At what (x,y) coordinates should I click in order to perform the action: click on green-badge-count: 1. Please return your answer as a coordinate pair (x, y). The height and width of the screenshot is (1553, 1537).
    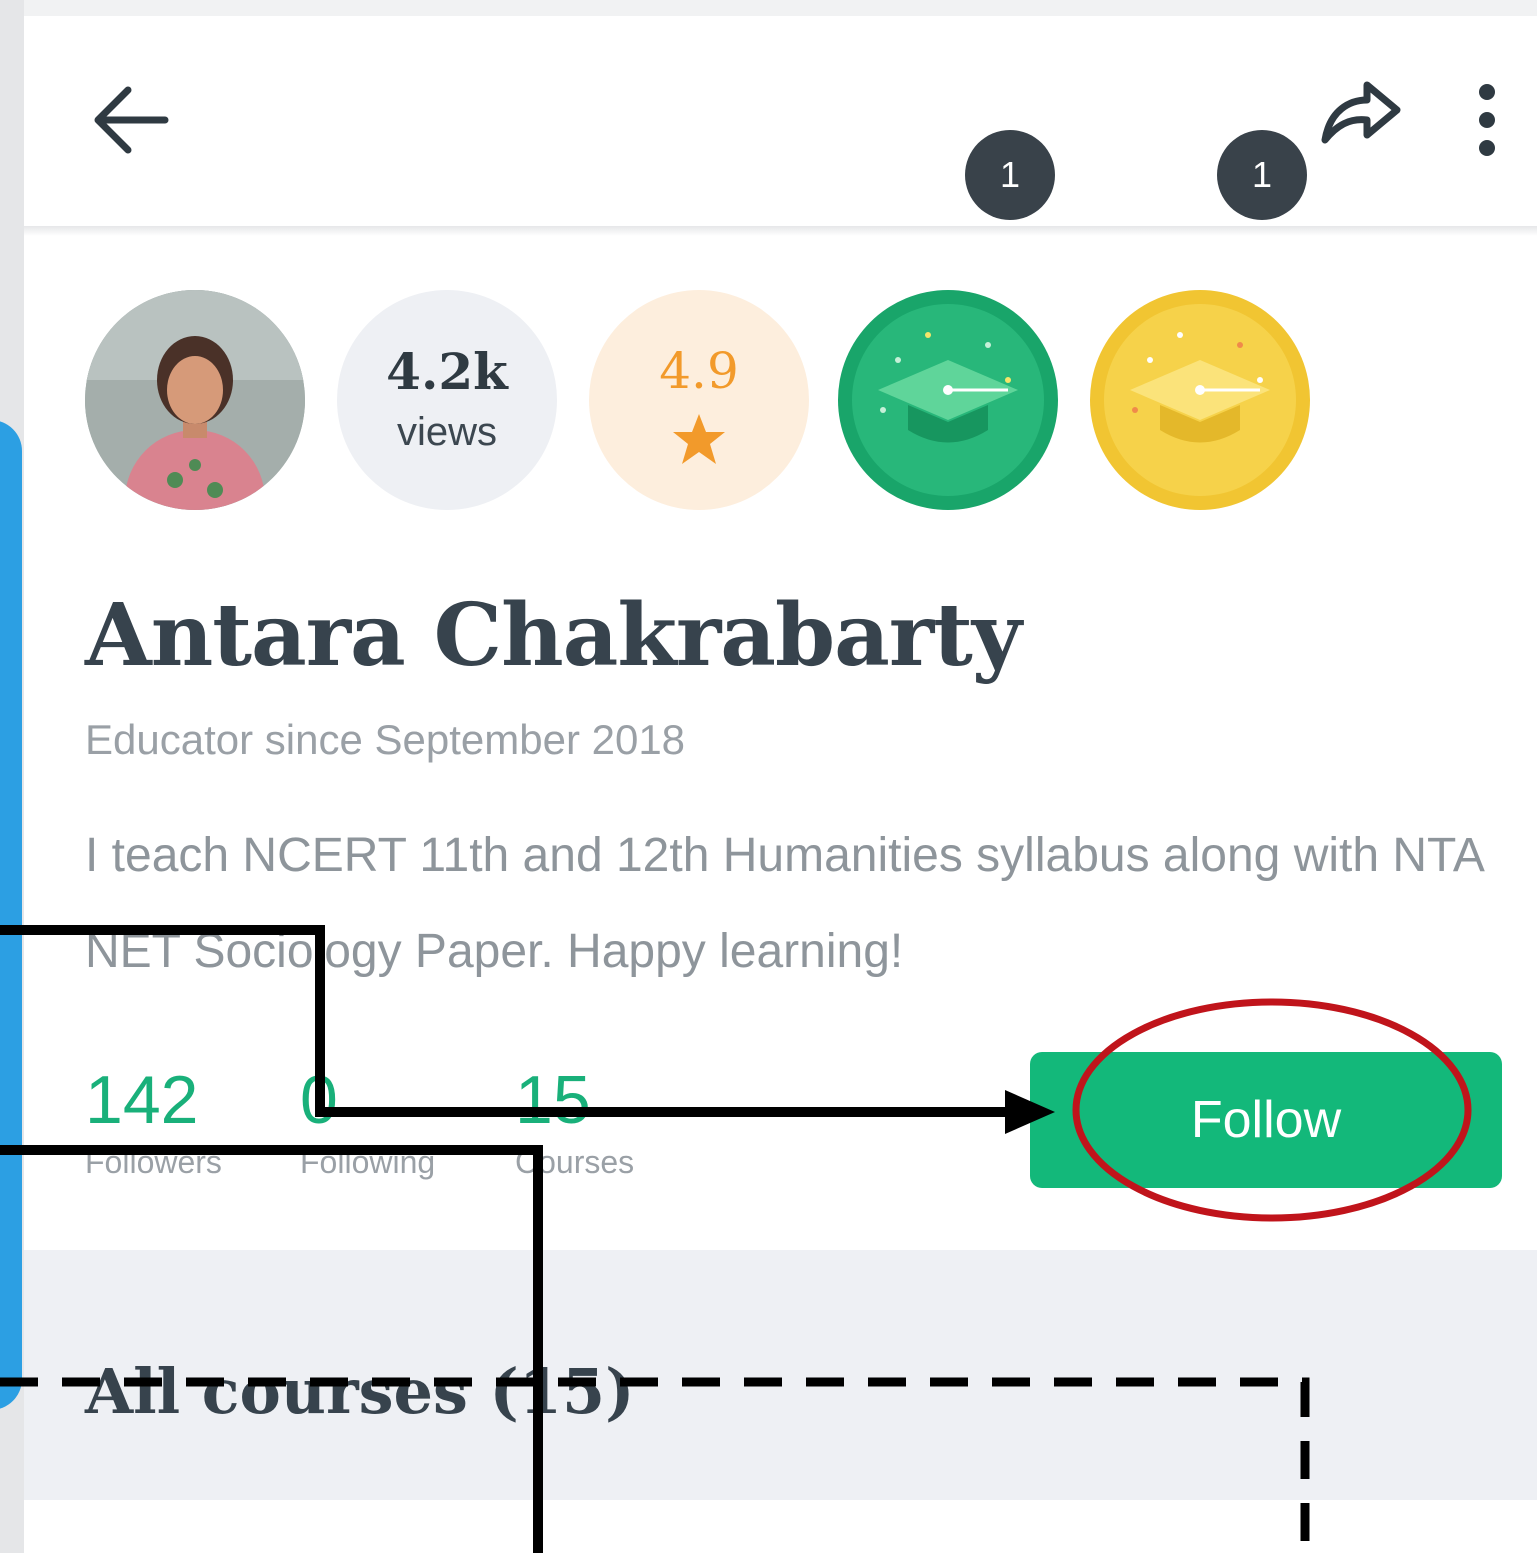
    Looking at the image, I should click on (1010, 175).